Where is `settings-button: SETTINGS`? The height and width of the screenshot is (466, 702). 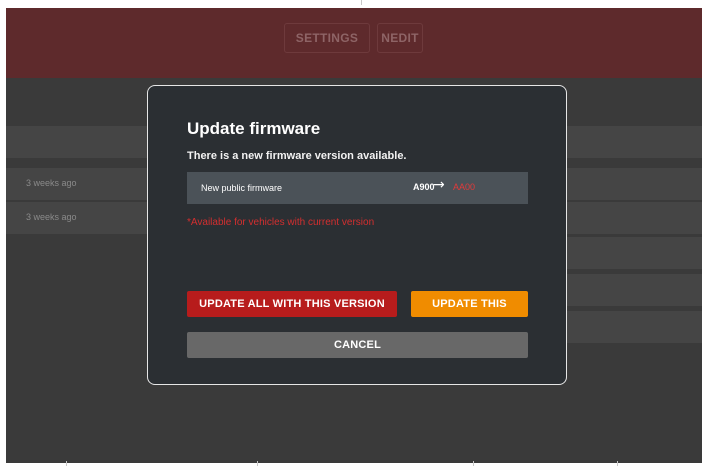
settings-button: SETTINGS is located at coordinates (327, 38).